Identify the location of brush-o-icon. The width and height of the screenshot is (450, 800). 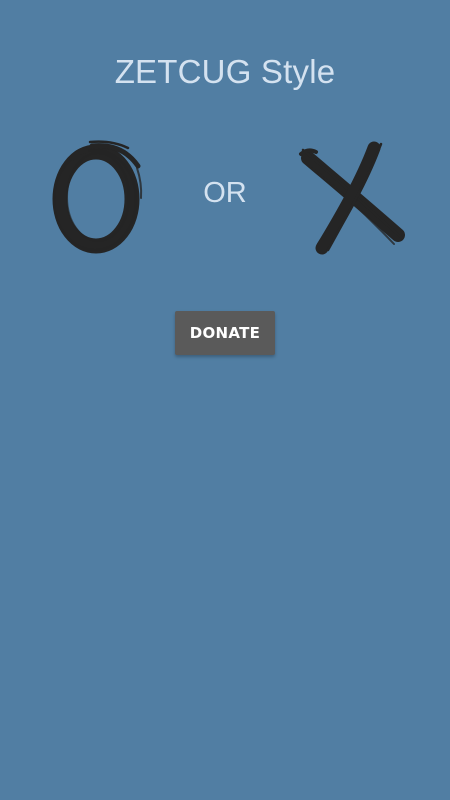
(97, 197).